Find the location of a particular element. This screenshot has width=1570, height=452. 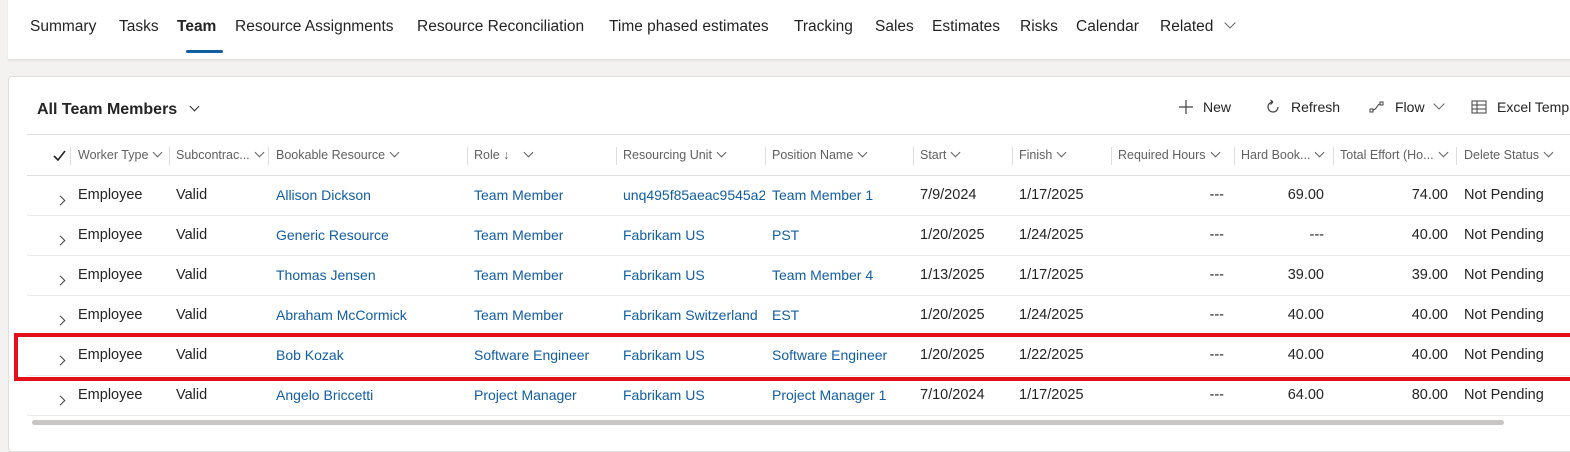

view-selector: All Team Members is located at coordinates (118, 110).